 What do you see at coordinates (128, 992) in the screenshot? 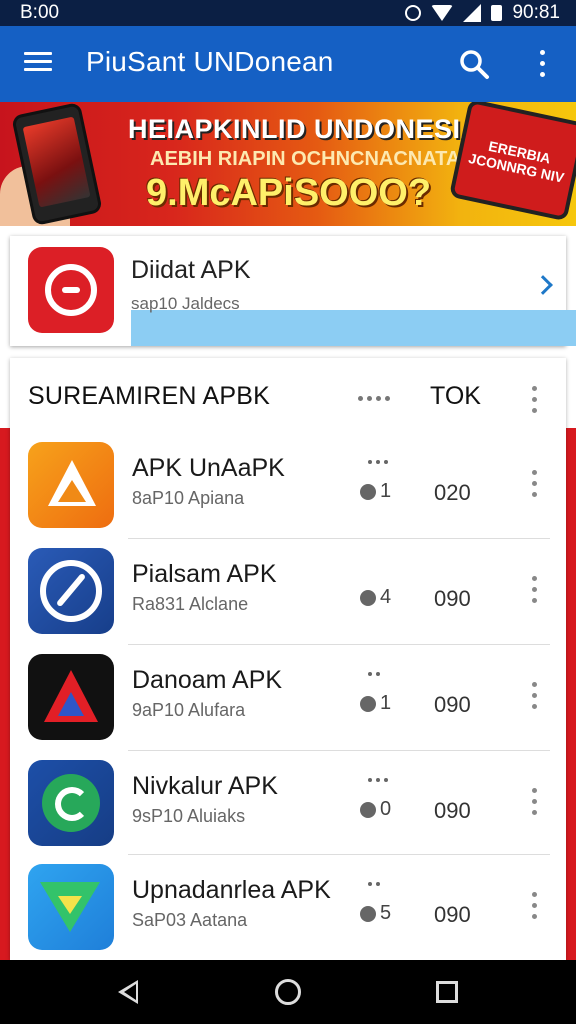
I see `back-icon` at bounding box center [128, 992].